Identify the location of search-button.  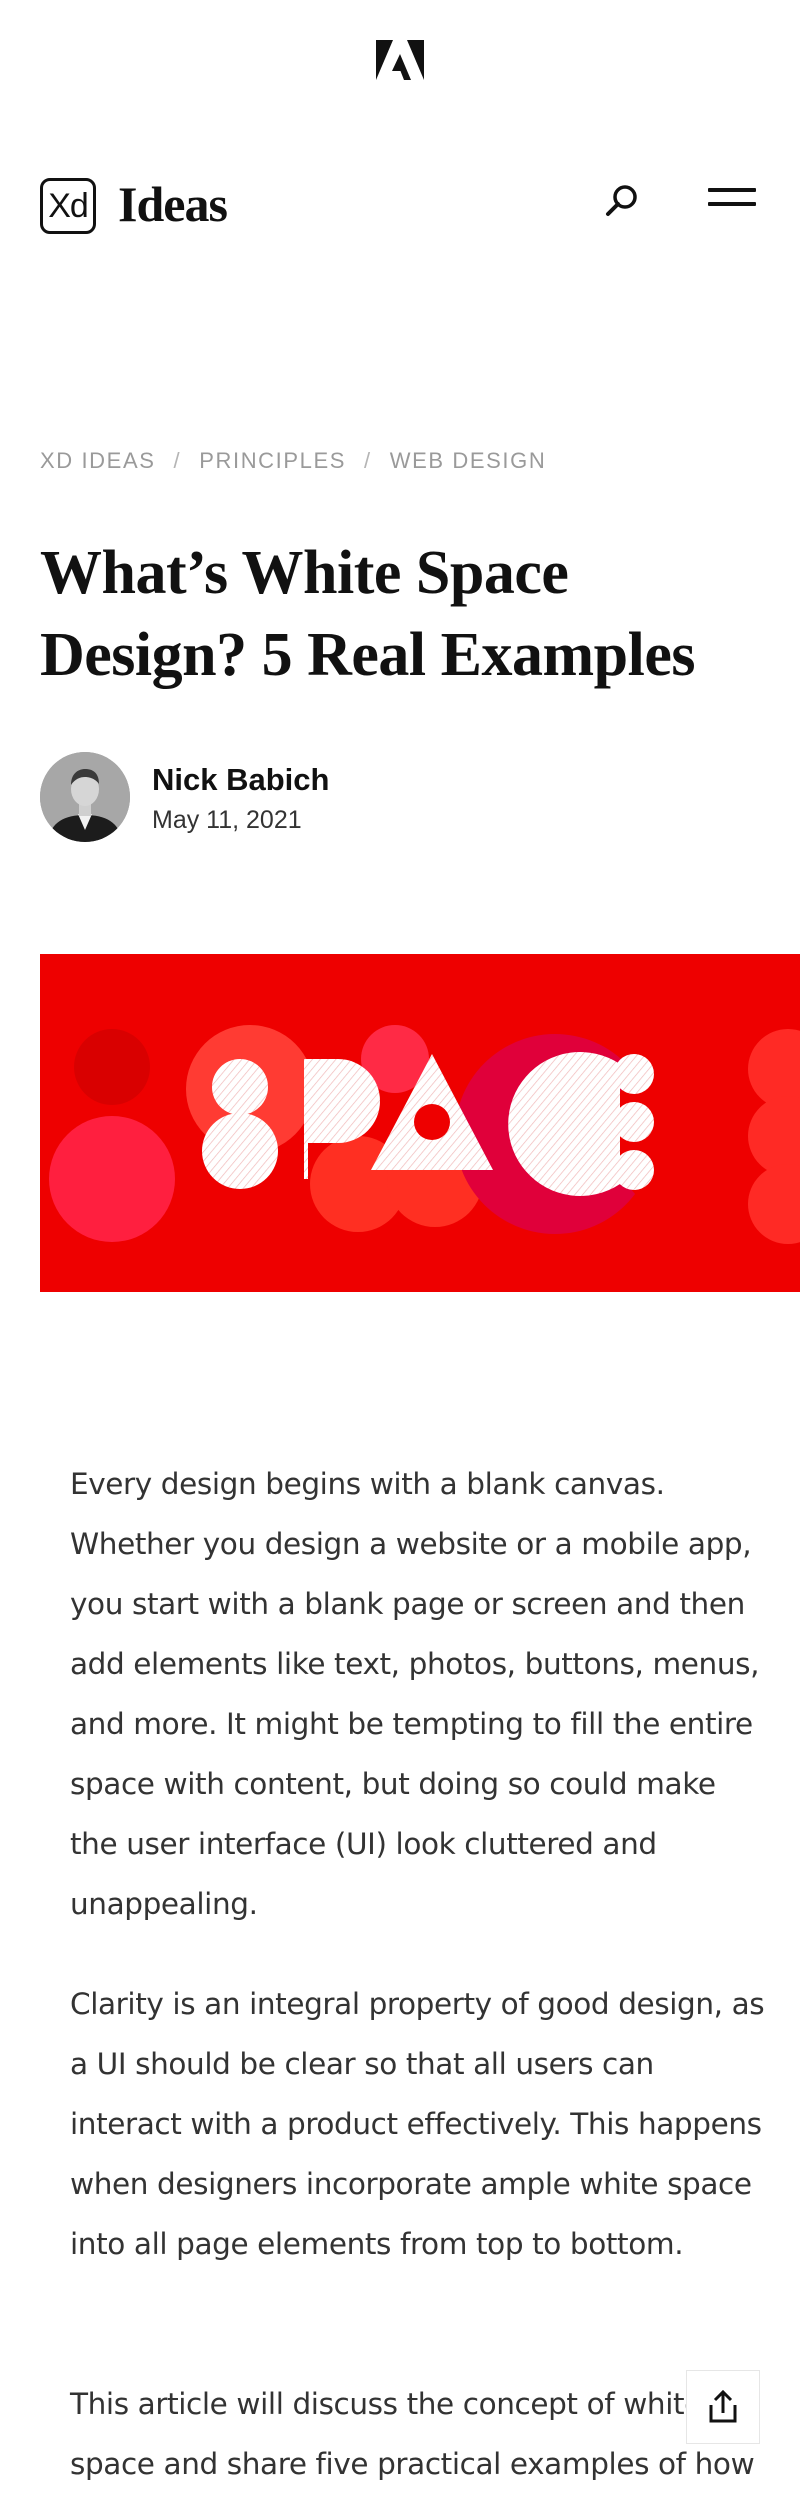
(622, 202).